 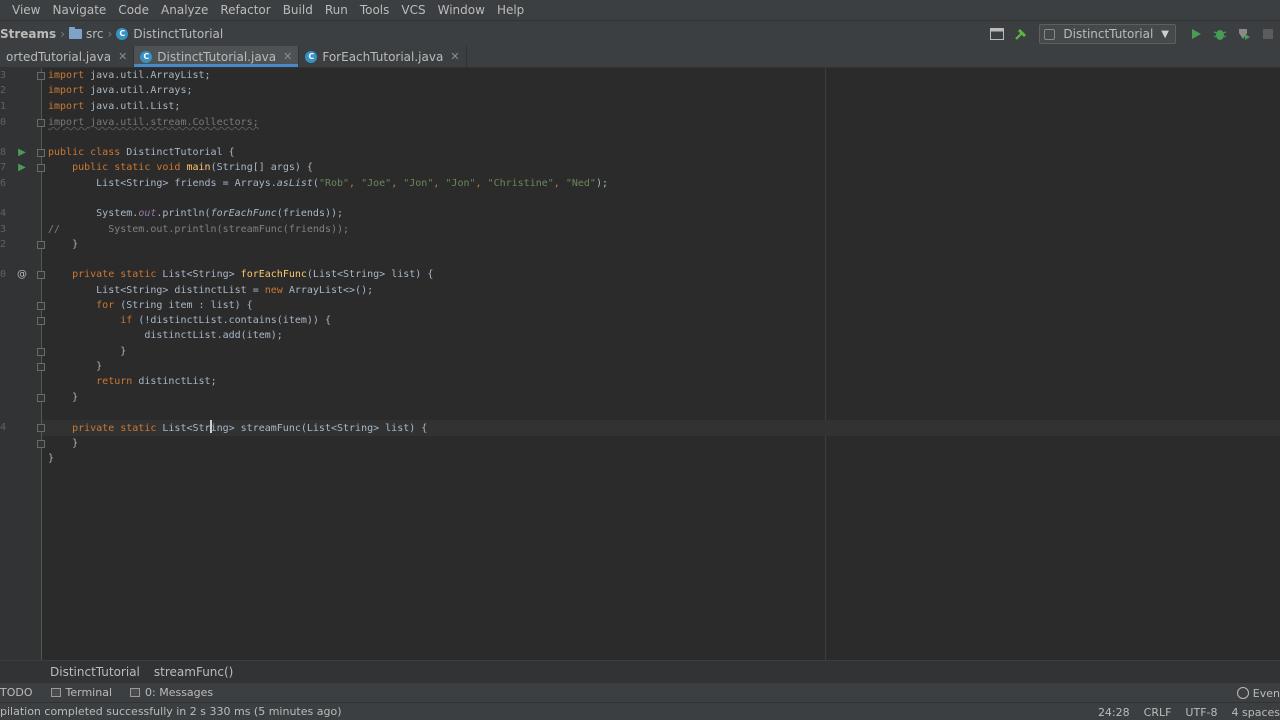 I want to click on string-literal: "Rob", so click(x=334, y=183).